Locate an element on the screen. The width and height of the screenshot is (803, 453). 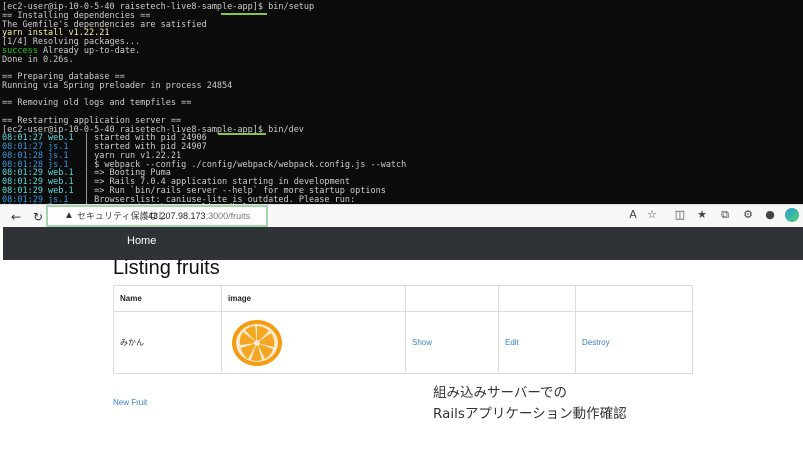
column-header-name: Name is located at coordinates (167, 298).